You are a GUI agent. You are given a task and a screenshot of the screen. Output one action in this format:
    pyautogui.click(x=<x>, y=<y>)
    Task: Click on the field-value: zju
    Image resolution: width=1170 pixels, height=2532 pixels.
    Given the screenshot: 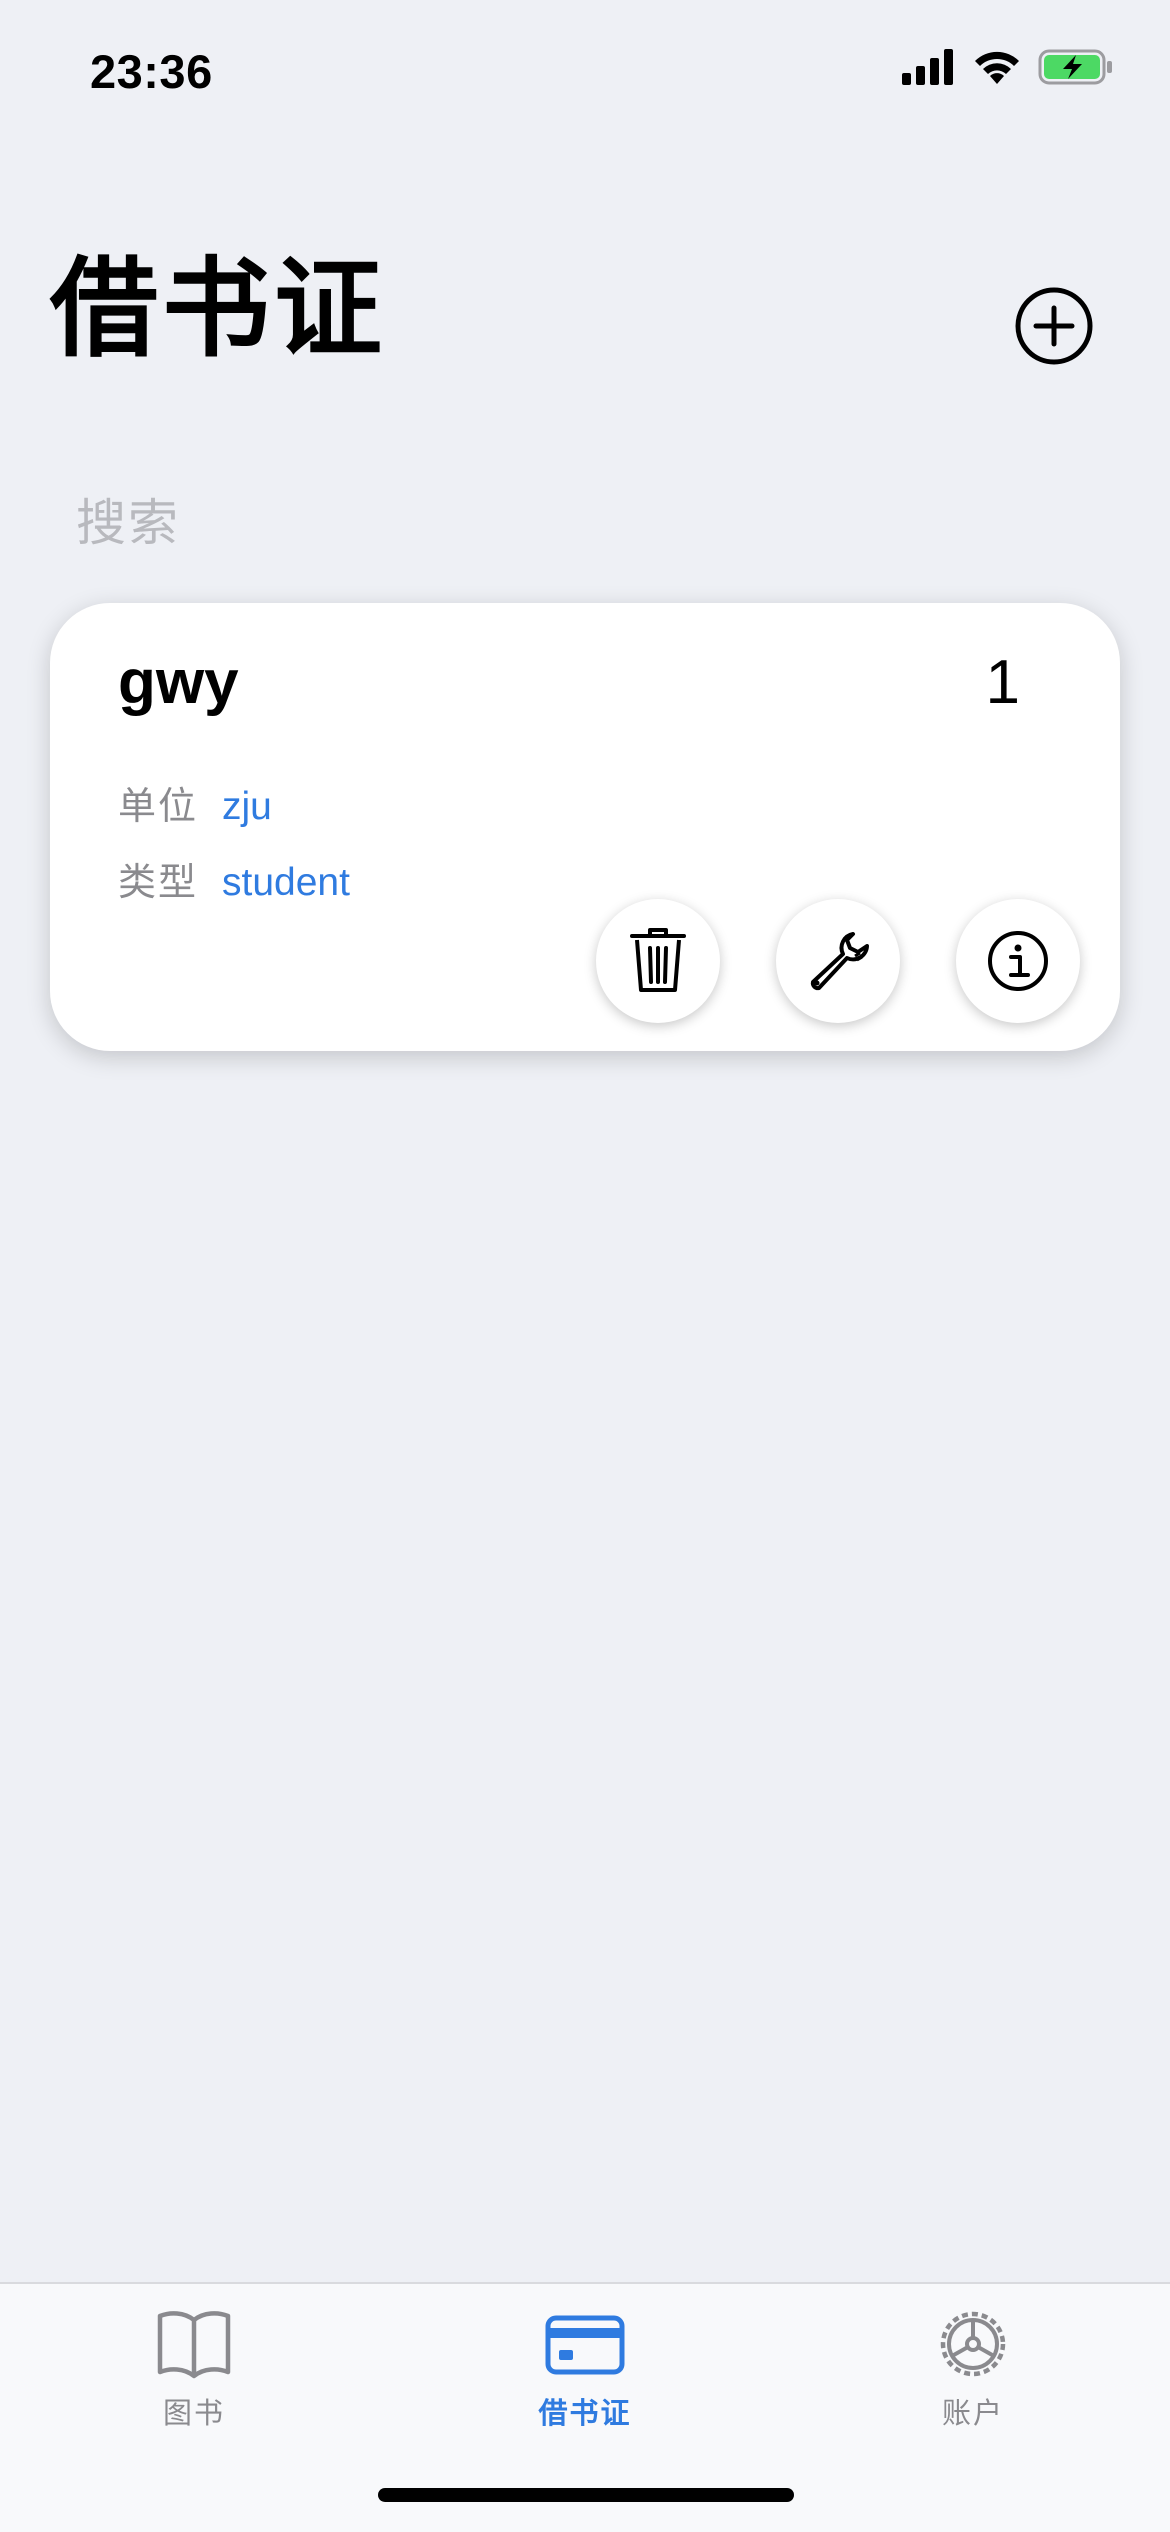 What is the action you would take?
    pyautogui.click(x=247, y=806)
    